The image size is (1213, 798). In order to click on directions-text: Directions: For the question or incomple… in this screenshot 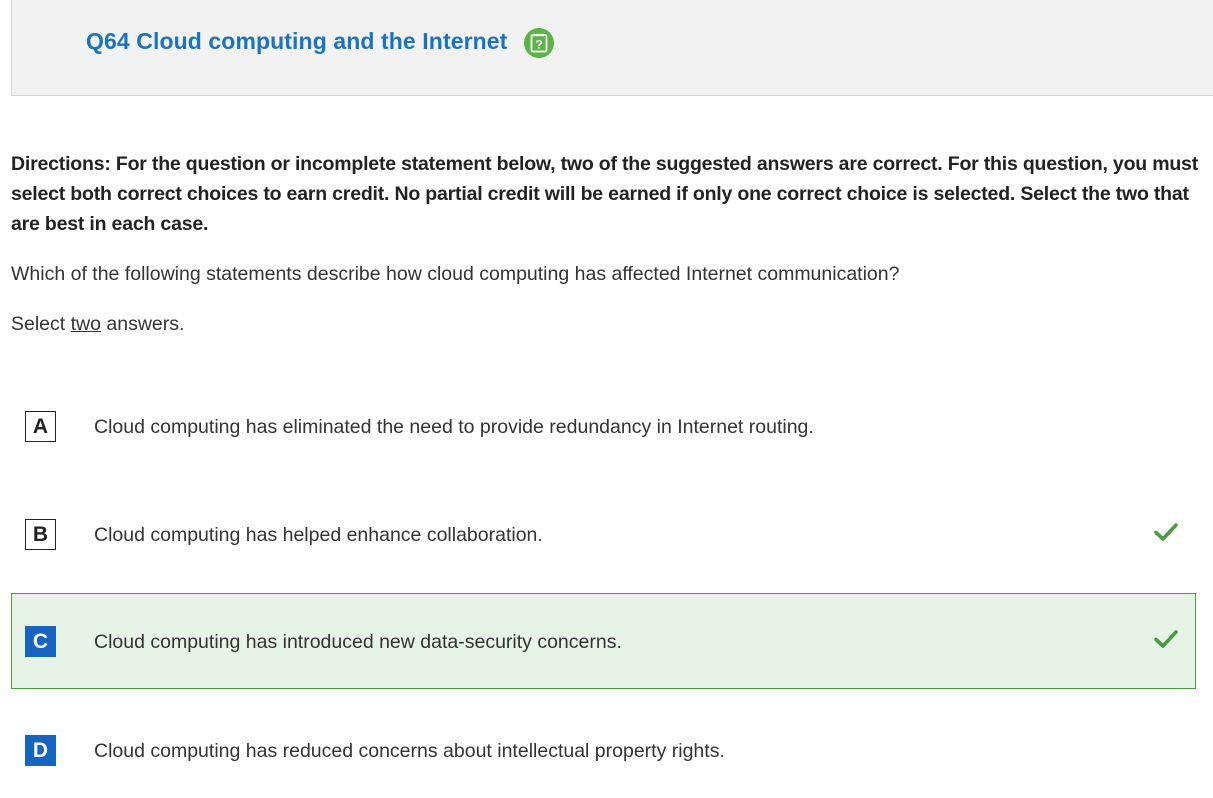, I will do `click(604, 194)`.